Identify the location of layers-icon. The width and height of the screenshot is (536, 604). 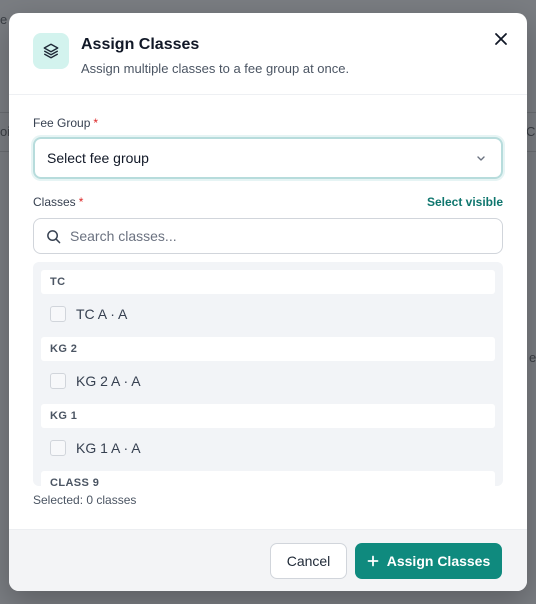
(51, 51).